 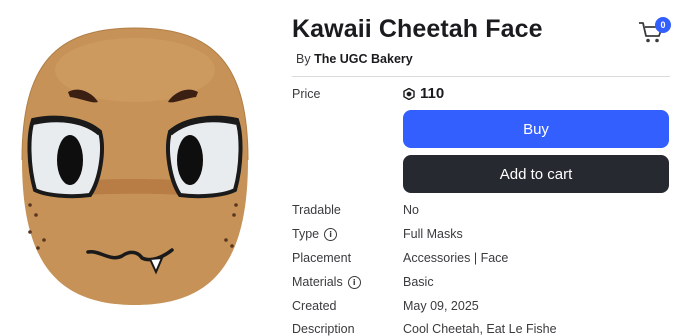 What do you see at coordinates (322, 258) in the screenshot?
I see `placement-label: Placement` at bounding box center [322, 258].